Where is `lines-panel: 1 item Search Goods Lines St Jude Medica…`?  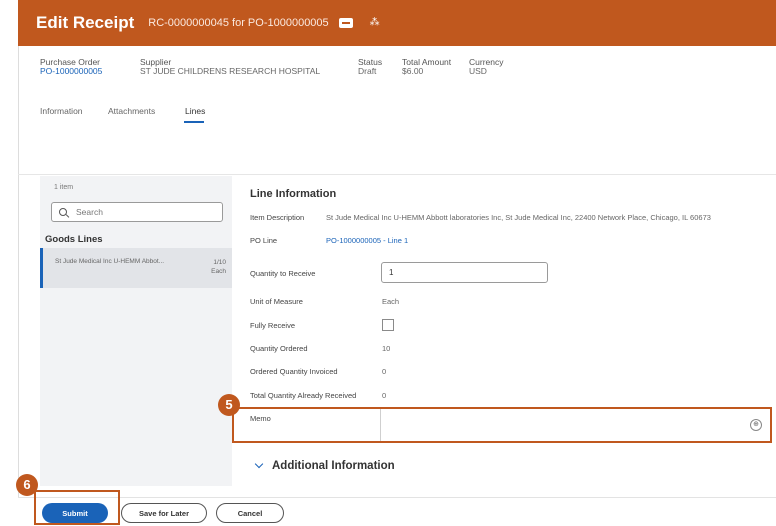 lines-panel: 1 item Search Goods Lines St Jude Medica… is located at coordinates (136, 331).